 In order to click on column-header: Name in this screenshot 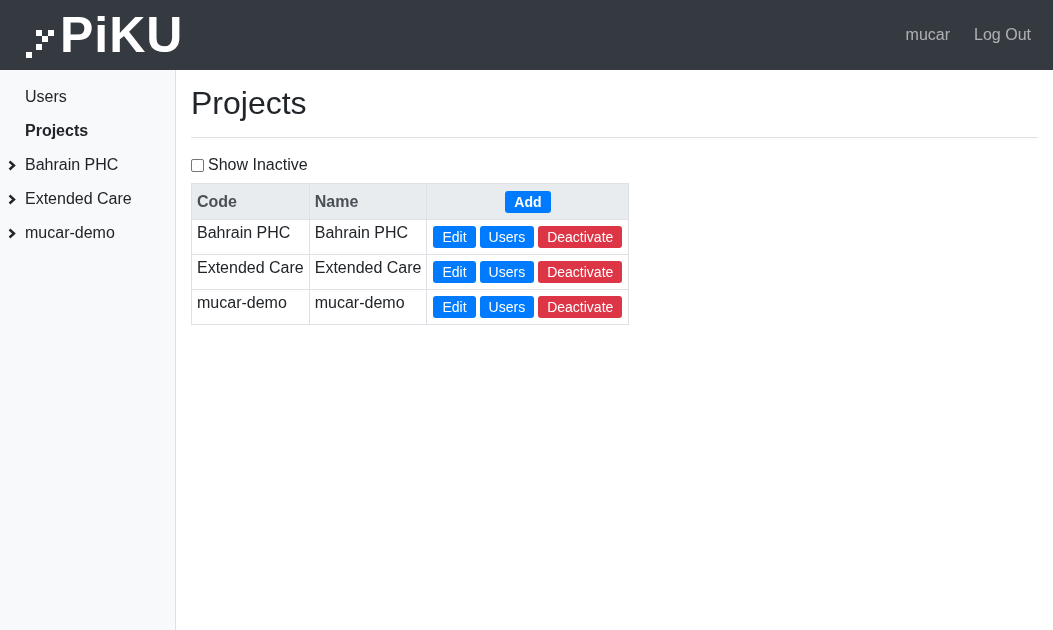, I will do `click(368, 201)`.